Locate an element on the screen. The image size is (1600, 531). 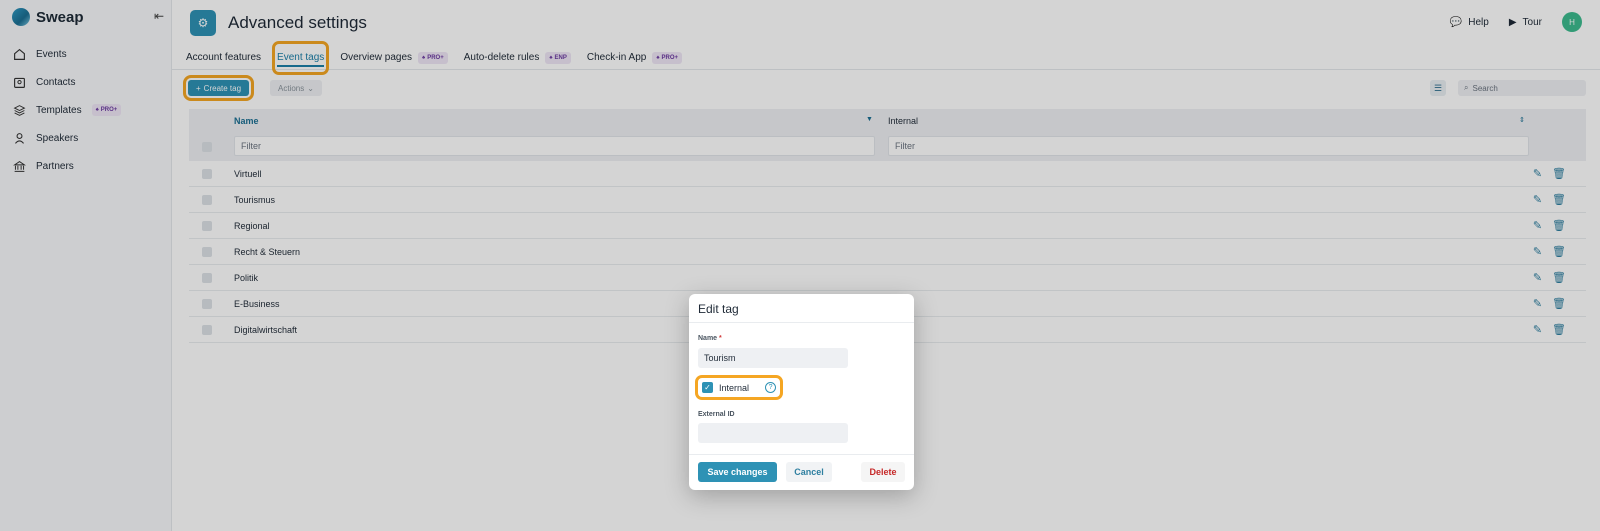
name-field: Tourism is located at coordinates (773, 358).